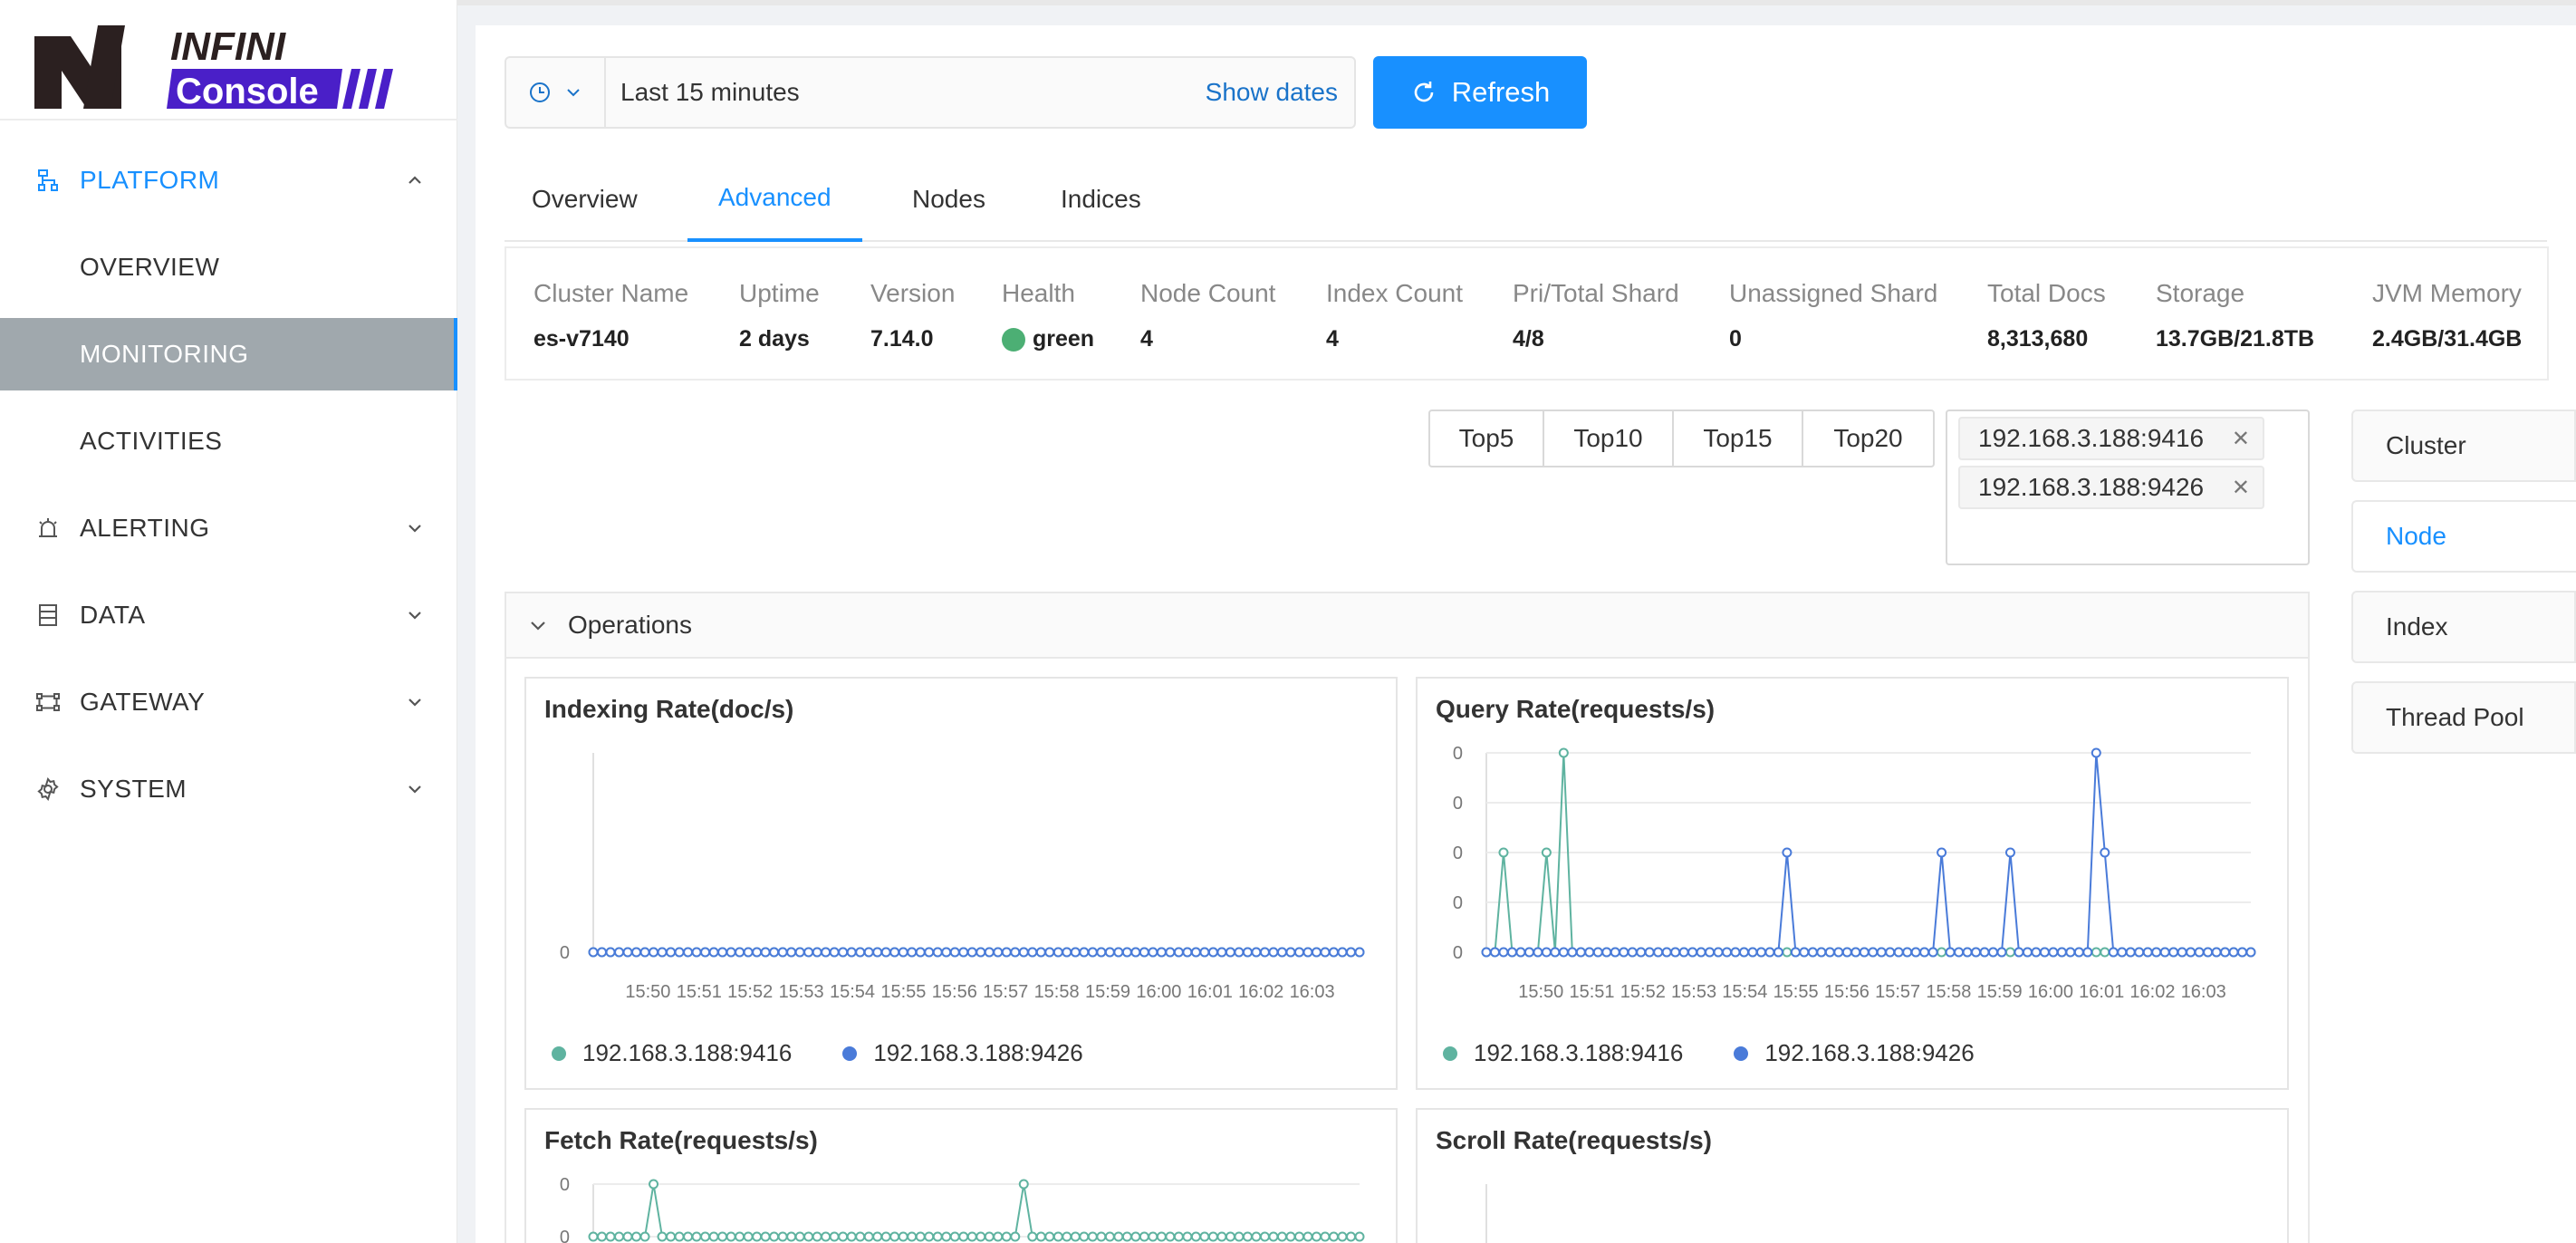  What do you see at coordinates (1146, 339) in the screenshot?
I see `info-value: 4` at bounding box center [1146, 339].